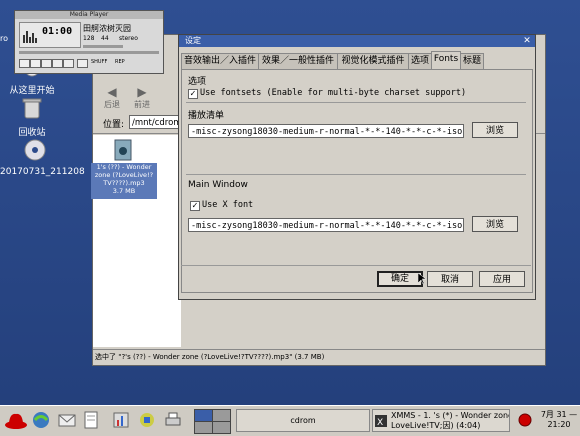 Image resolution: width=580 pixels, height=436 pixels. I want to click on seek-bar, so click(89, 52).